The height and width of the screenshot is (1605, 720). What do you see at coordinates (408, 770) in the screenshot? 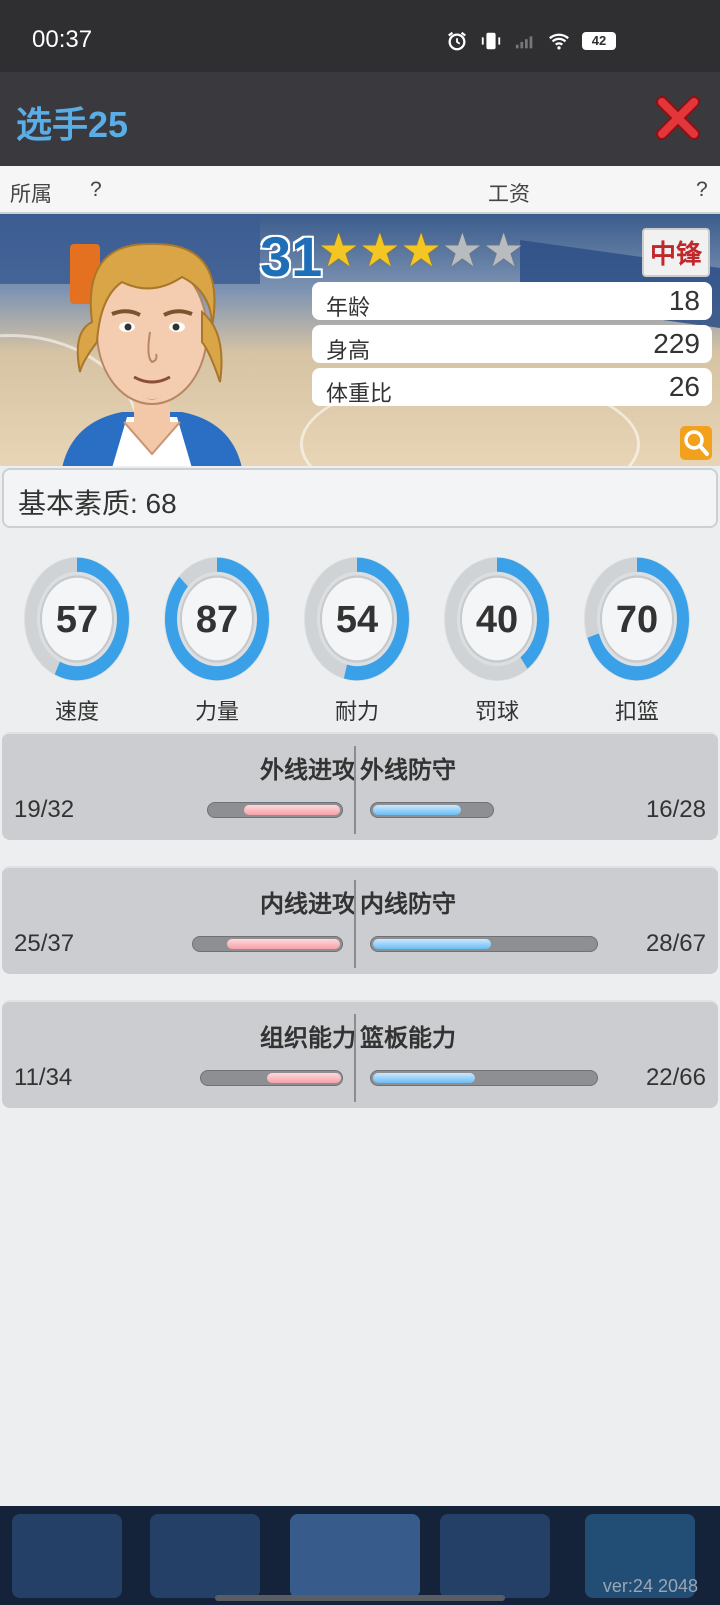
I see `ability-right-title: 外线防守` at bounding box center [408, 770].